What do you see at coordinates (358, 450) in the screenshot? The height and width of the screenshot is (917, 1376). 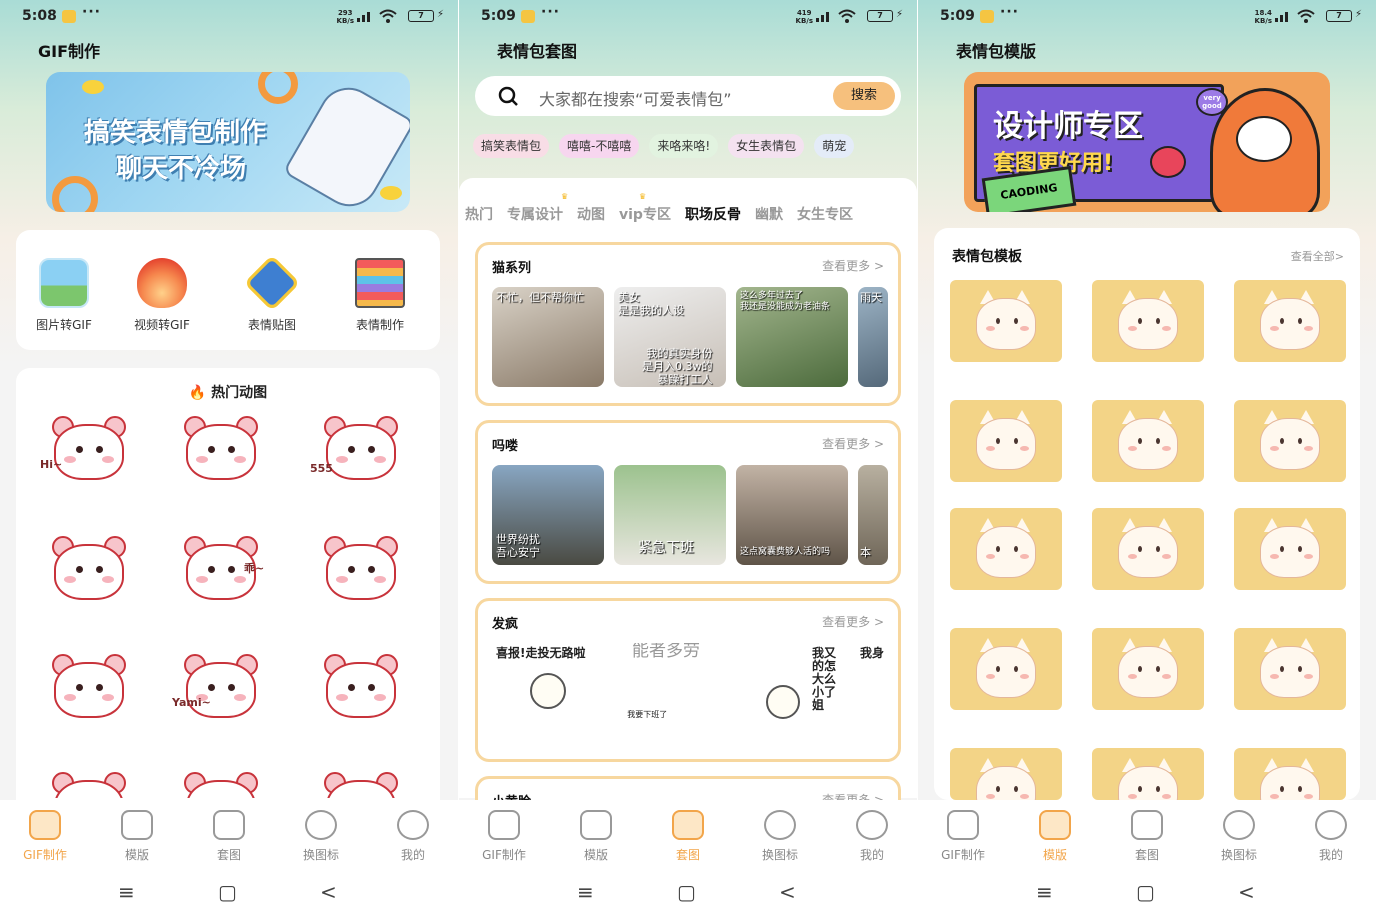 I see `bear-gif: 555` at bounding box center [358, 450].